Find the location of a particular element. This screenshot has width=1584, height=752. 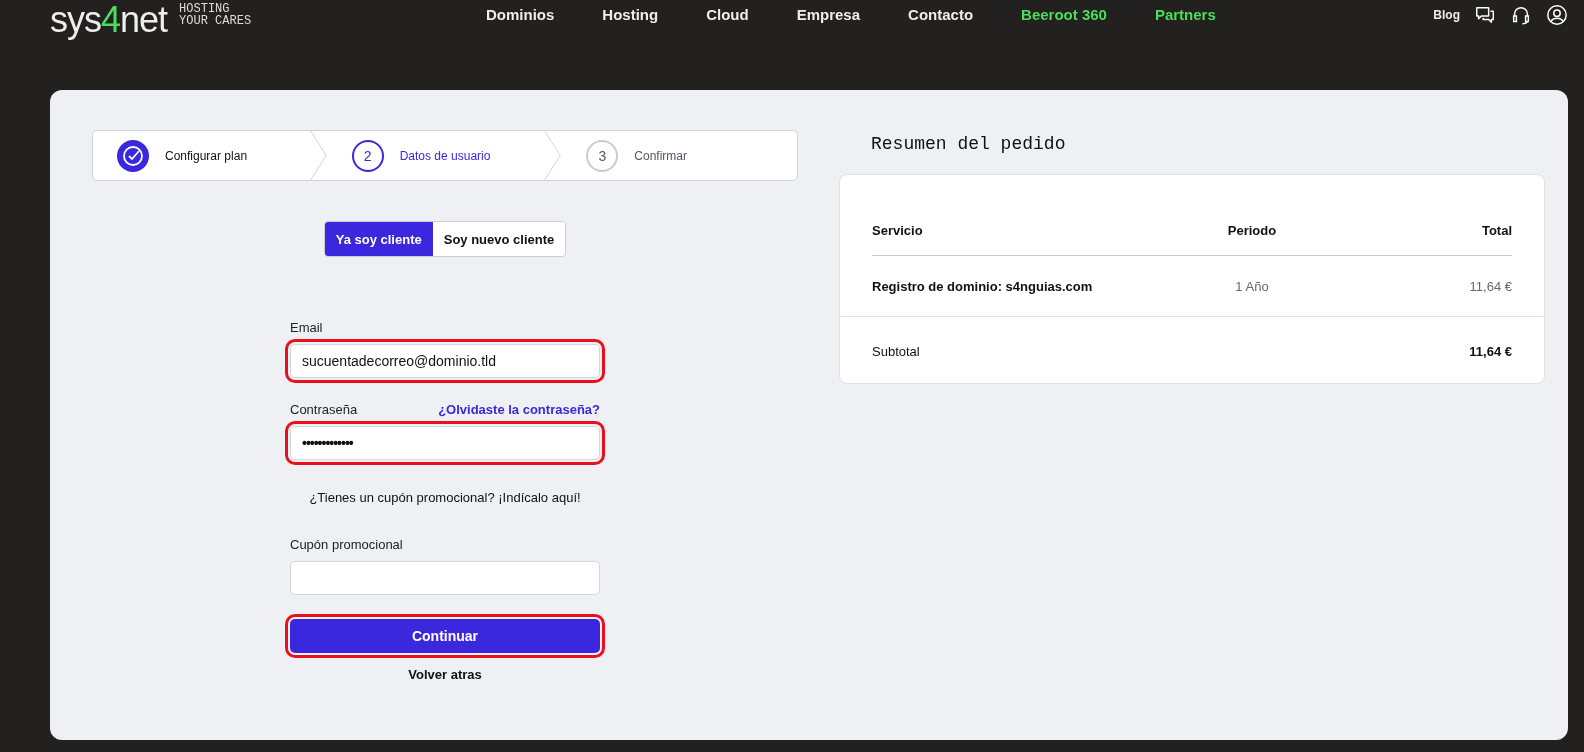

table-cell-text: 1 Año is located at coordinates (1252, 286).